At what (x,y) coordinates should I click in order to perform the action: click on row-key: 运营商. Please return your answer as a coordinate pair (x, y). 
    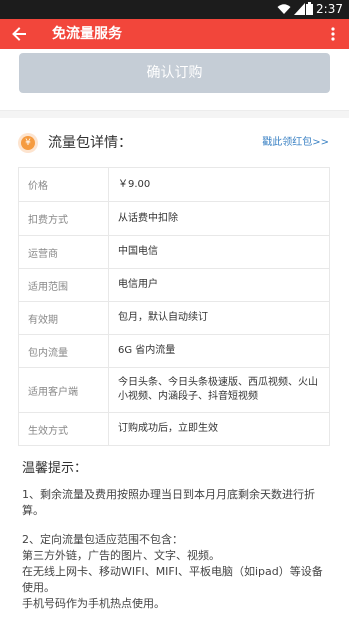
    Looking at the image, I should click on (63, 252).